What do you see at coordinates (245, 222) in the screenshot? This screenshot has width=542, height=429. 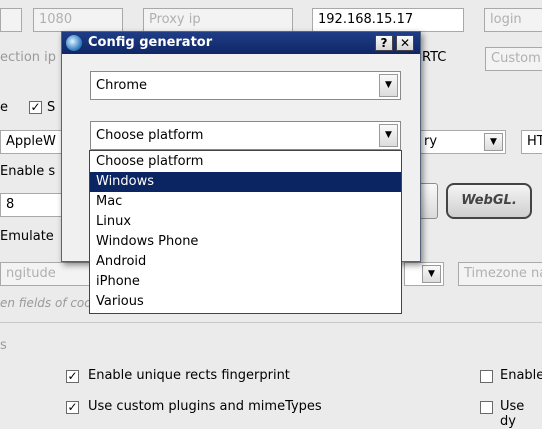 I see `platform-option: Linux` at bounding box center [245, 222].